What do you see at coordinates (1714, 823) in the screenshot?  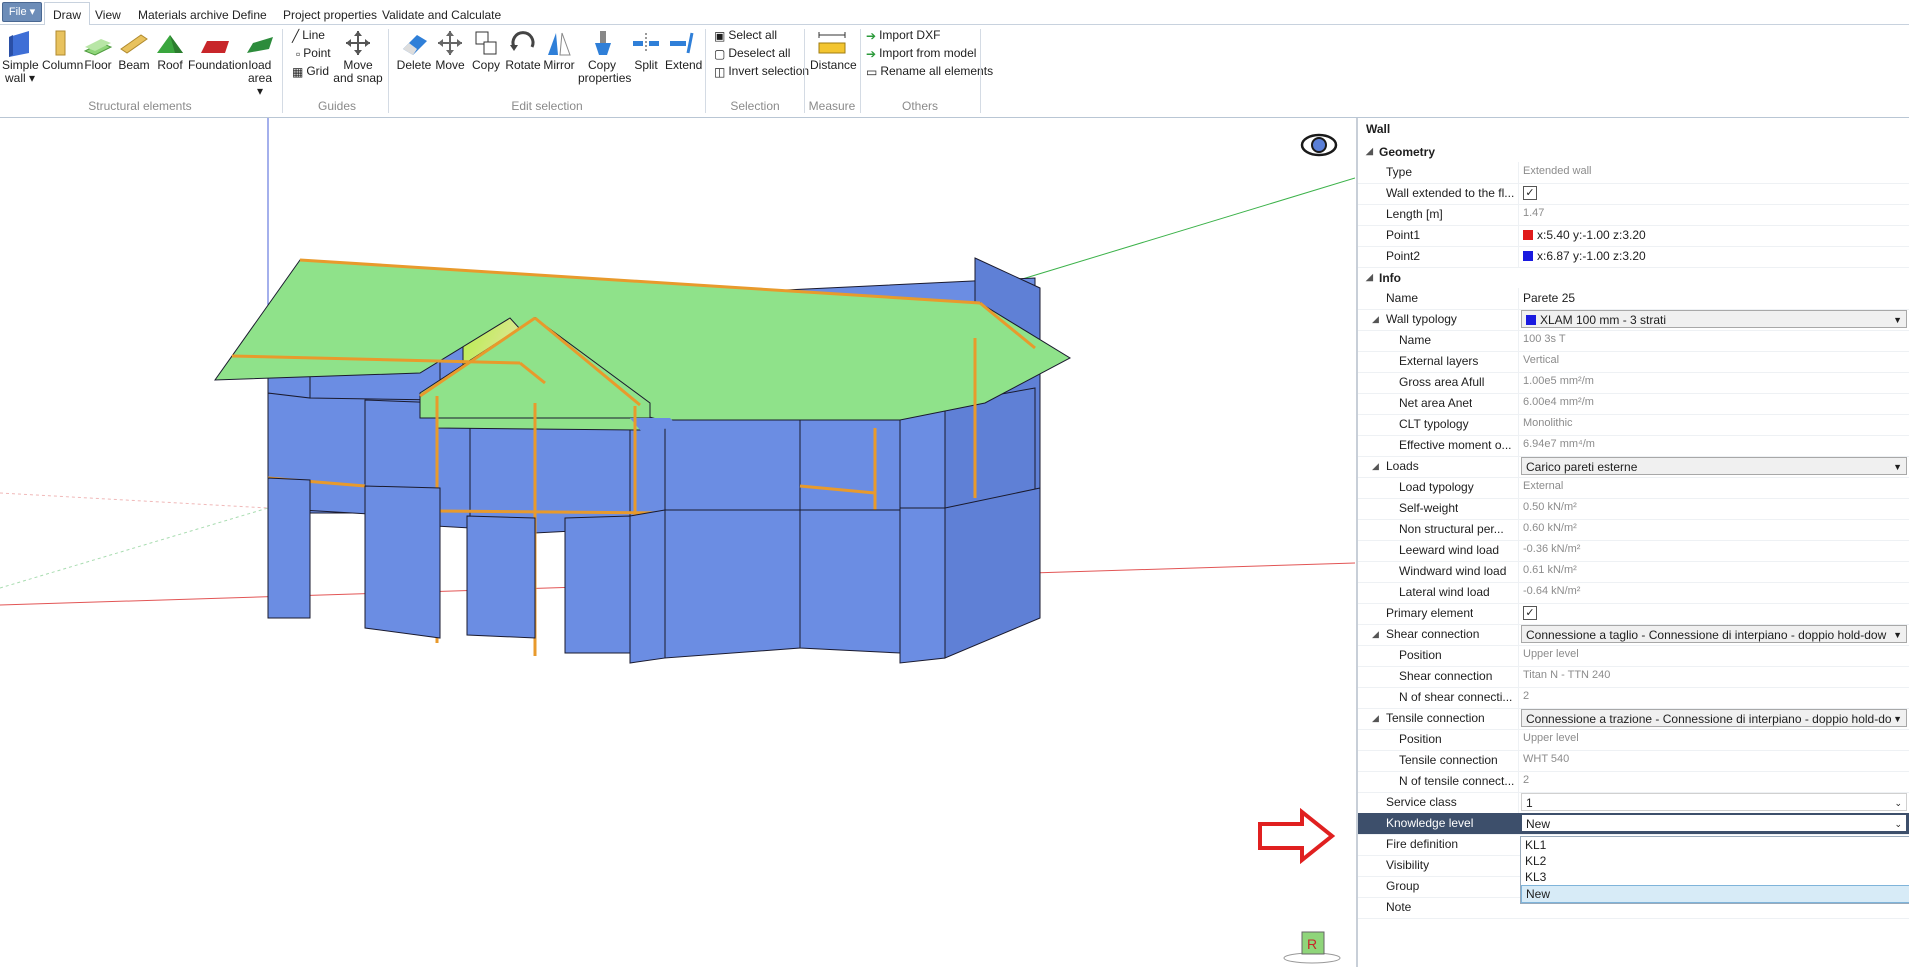 I see `knowledge-level-select: New ⌄` at bounding box center [1714, 823].